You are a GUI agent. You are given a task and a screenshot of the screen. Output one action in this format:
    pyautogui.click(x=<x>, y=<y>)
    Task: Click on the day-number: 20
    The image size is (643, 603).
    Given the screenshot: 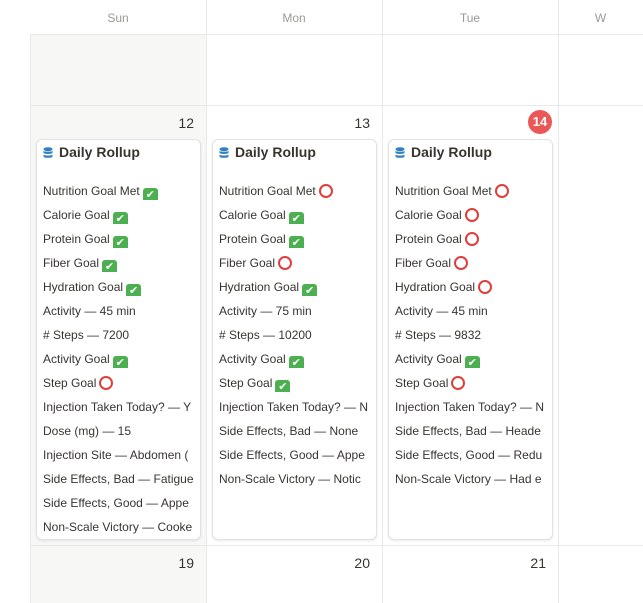 What is the action you would take?
    pyautogui.click(x=362, y=563)
    